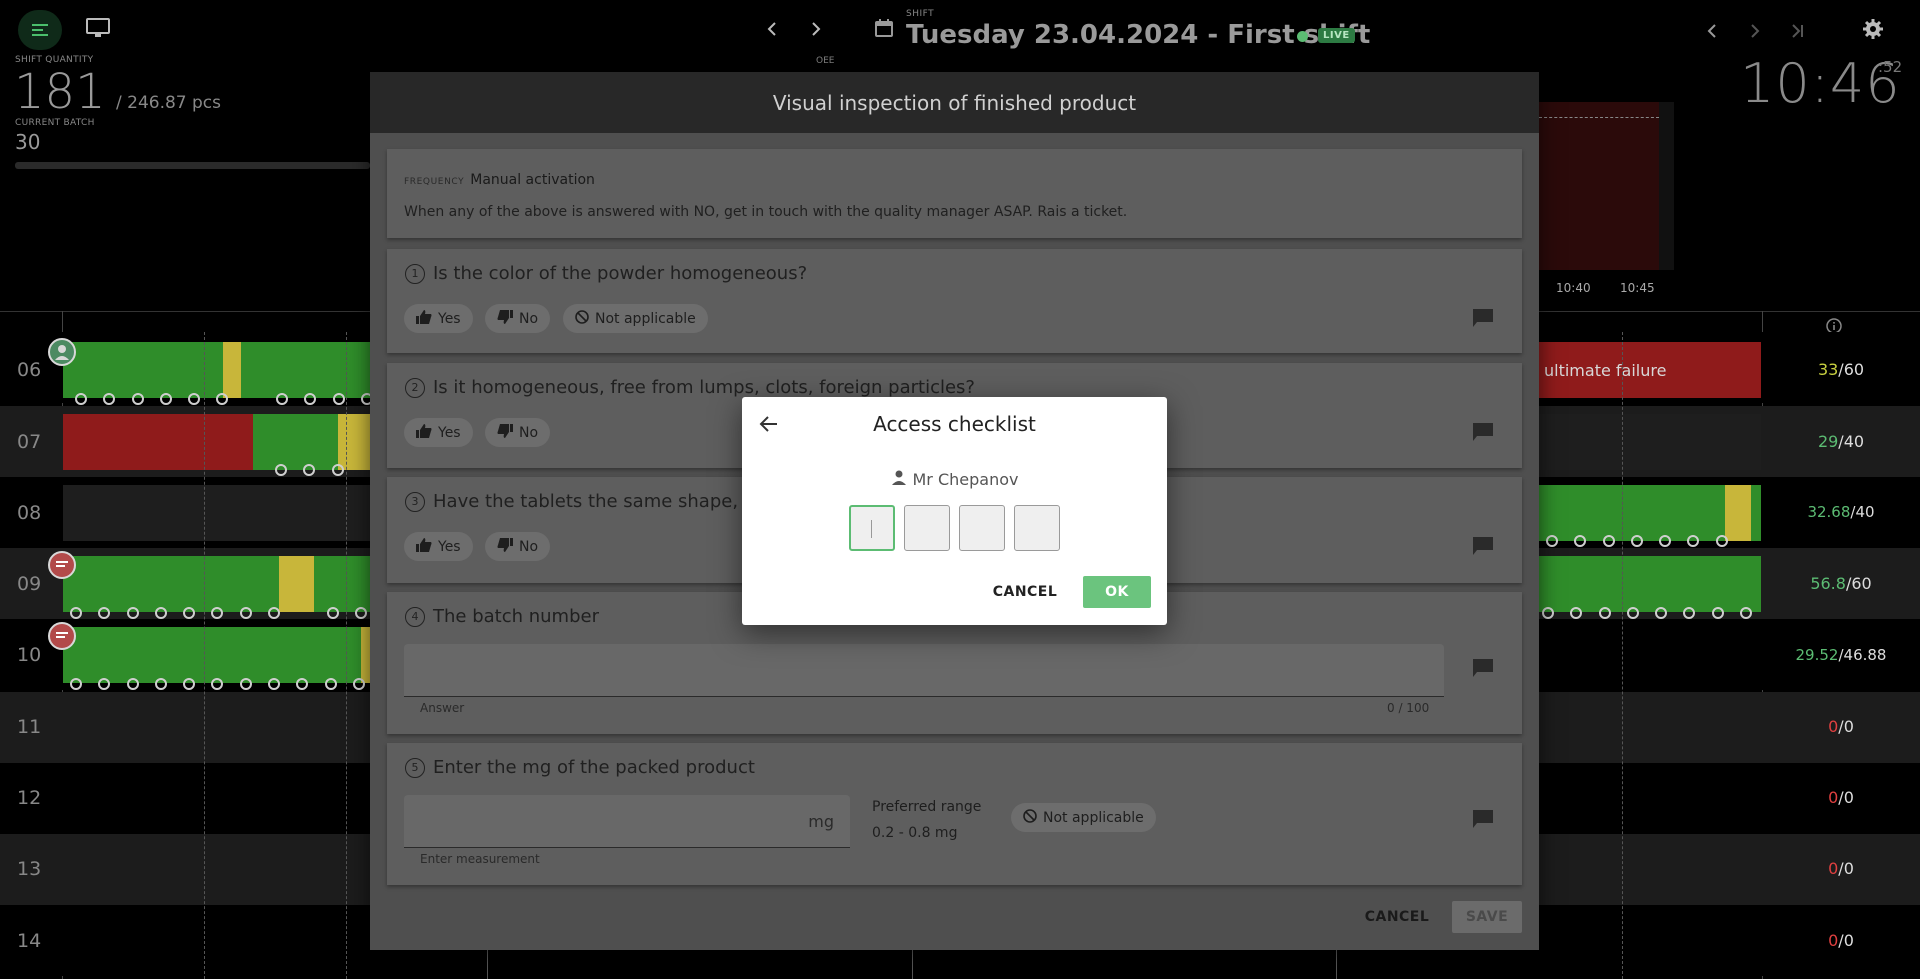 This screenshot has width=1920, height=979. Describe the element at coordinates (98, 30) in the screenshot. I see `monitor-button` at that location.